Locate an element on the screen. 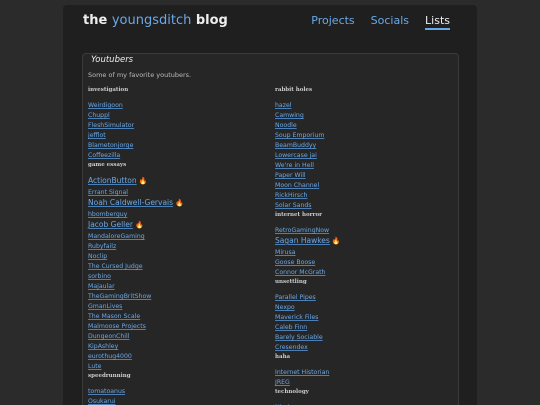  list-item: Camwing is located at coordinates (360, 113).